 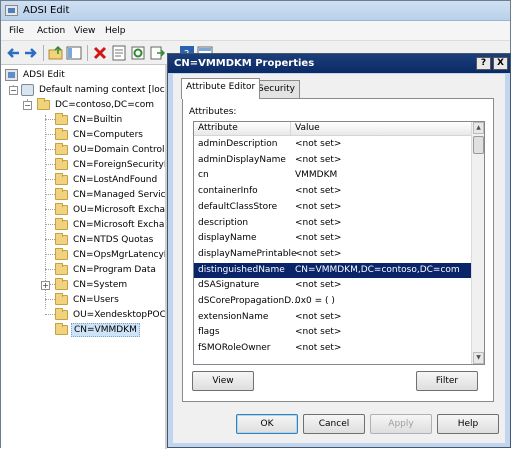 What do you see at coordinates (377, 269) in the screenshot?
I see `attribute-value: CN=VMMDKM,DC=contoso,DC=com` at bounding box center [377, 269].